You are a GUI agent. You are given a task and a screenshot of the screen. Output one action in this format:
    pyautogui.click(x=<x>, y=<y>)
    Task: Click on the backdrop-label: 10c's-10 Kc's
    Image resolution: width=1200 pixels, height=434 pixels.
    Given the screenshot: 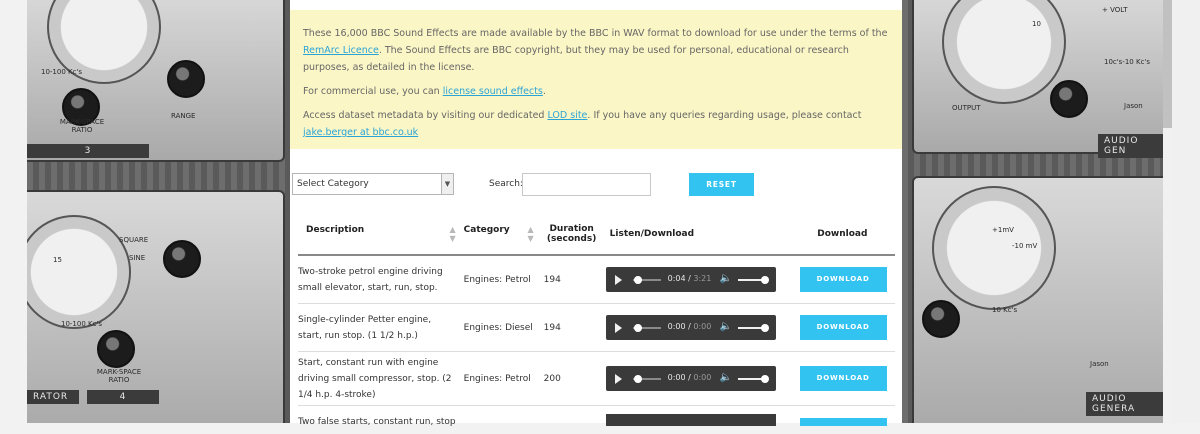 What is the action you would take?
    pyautogui.click(x=1127, y=62)
    